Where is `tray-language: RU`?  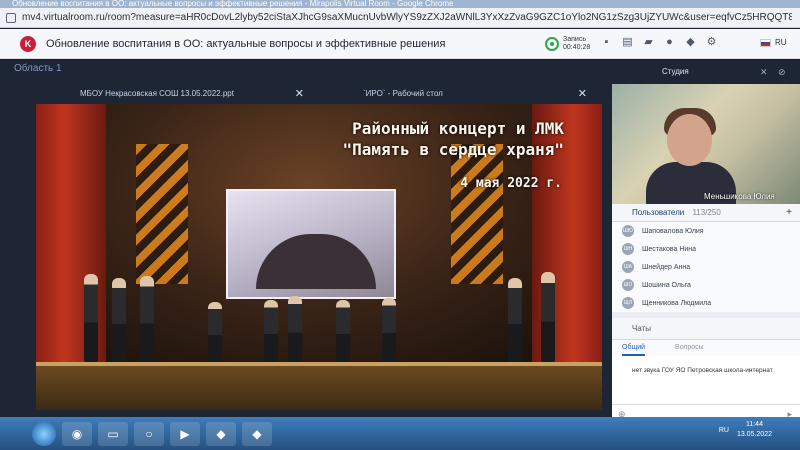
tray-language: RU is located at coordinates (724, 430).